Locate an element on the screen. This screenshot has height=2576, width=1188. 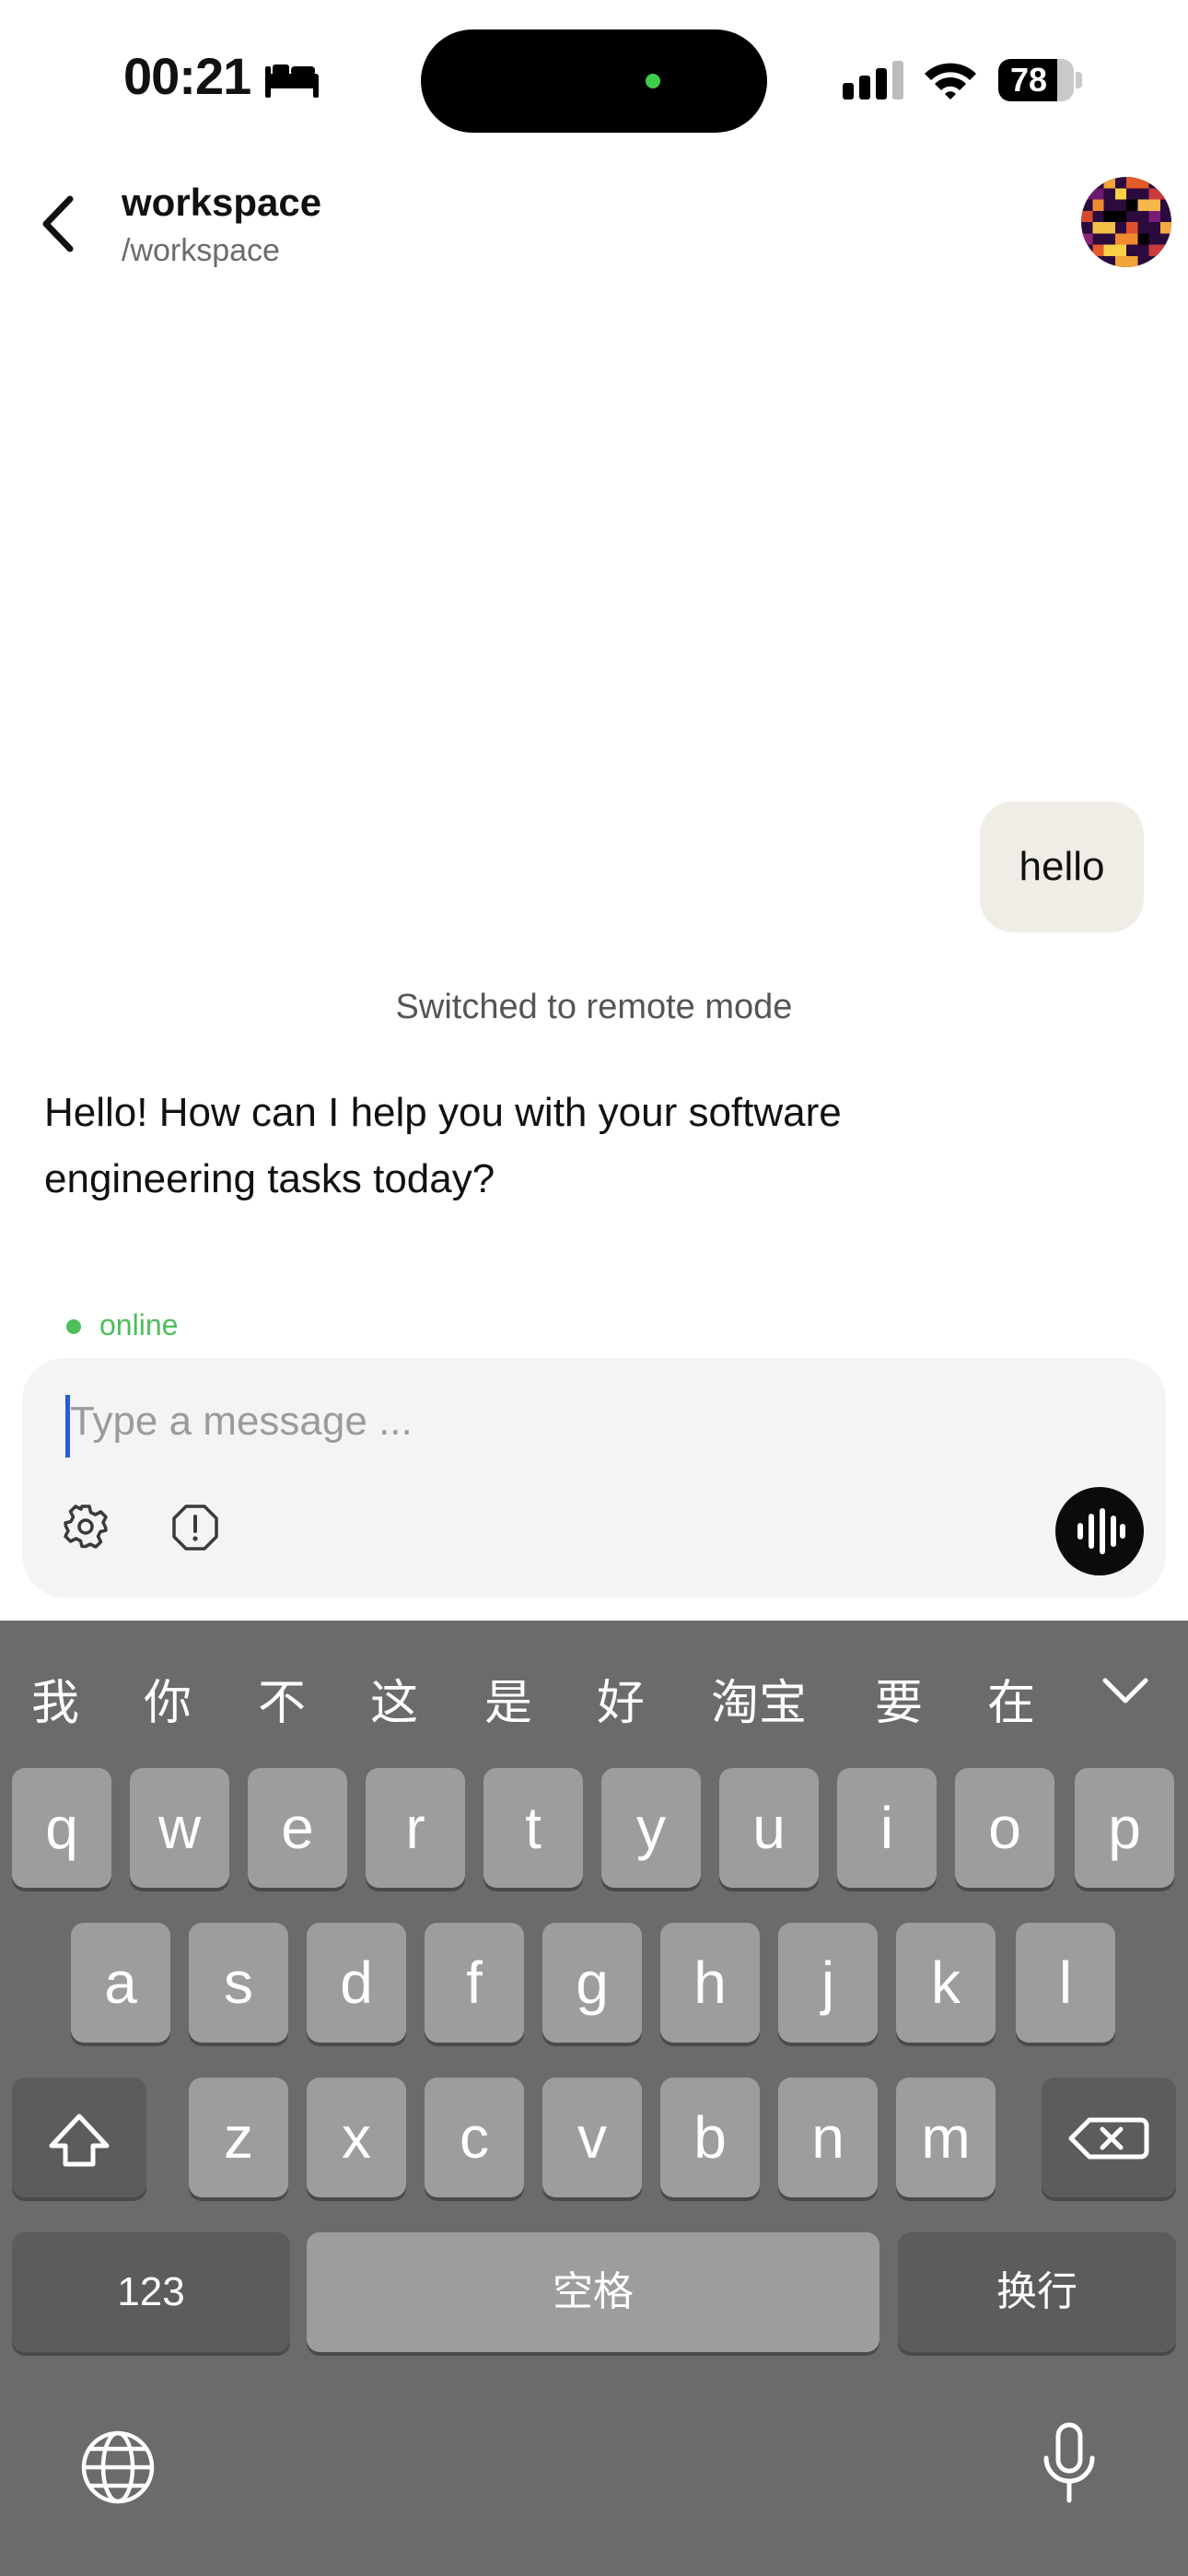
key-i: i is located at coordinates (887, 1828).